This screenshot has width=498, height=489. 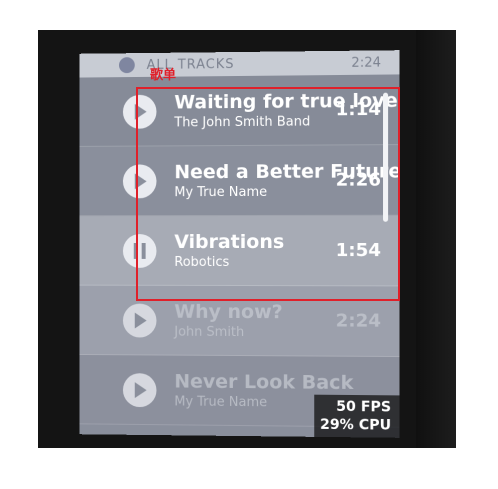 What do you see at coordinates (355, 425) in the screenshot?
I see `cpu-readout: 29% CPU` at bounding box center [355, 425].